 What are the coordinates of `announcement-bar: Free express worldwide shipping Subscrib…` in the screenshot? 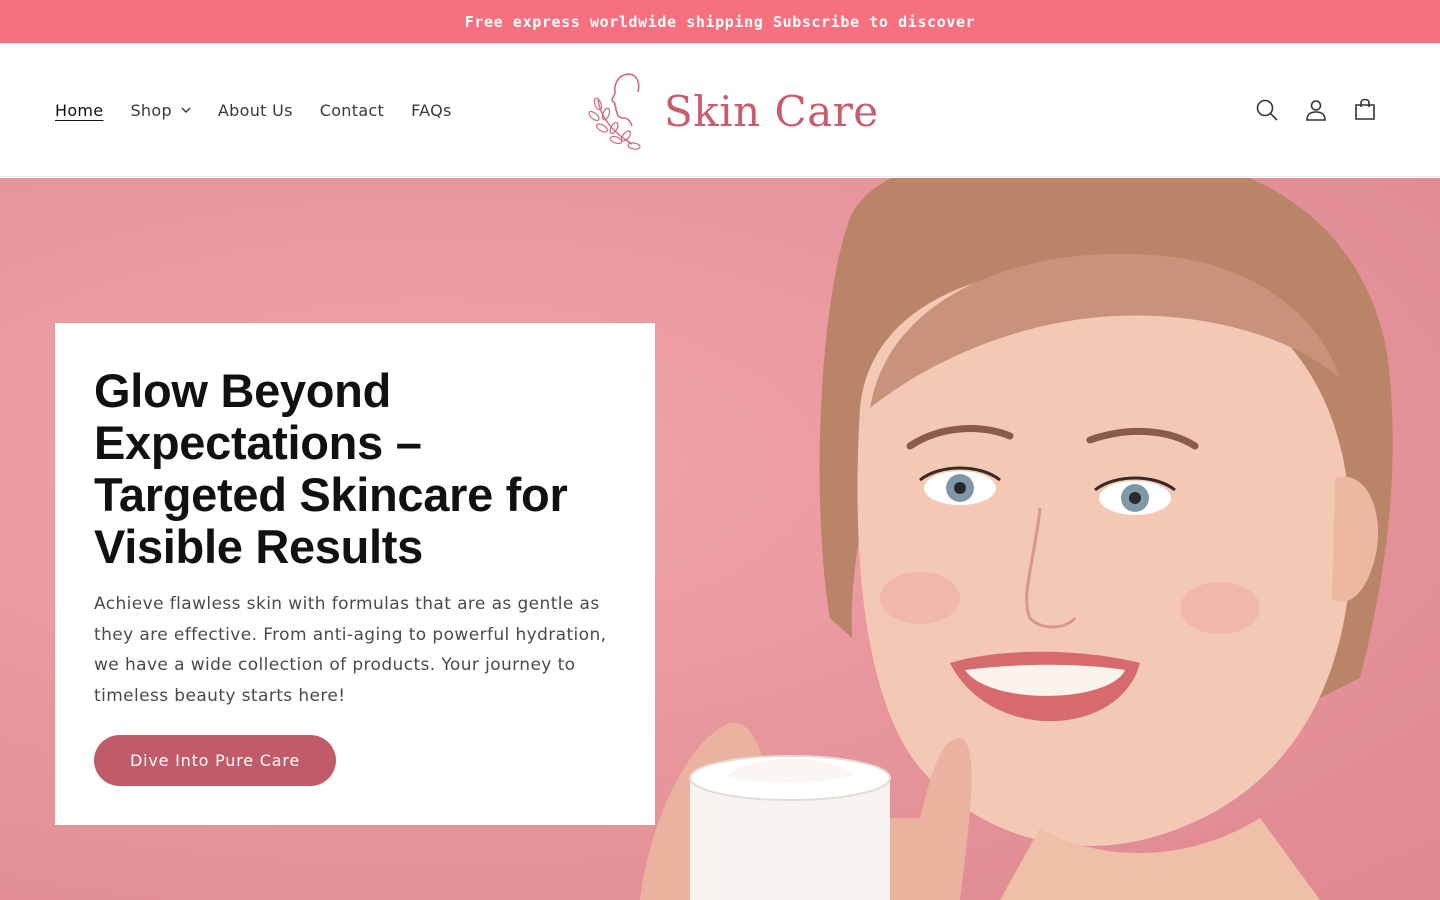 It's located at (720, 21).